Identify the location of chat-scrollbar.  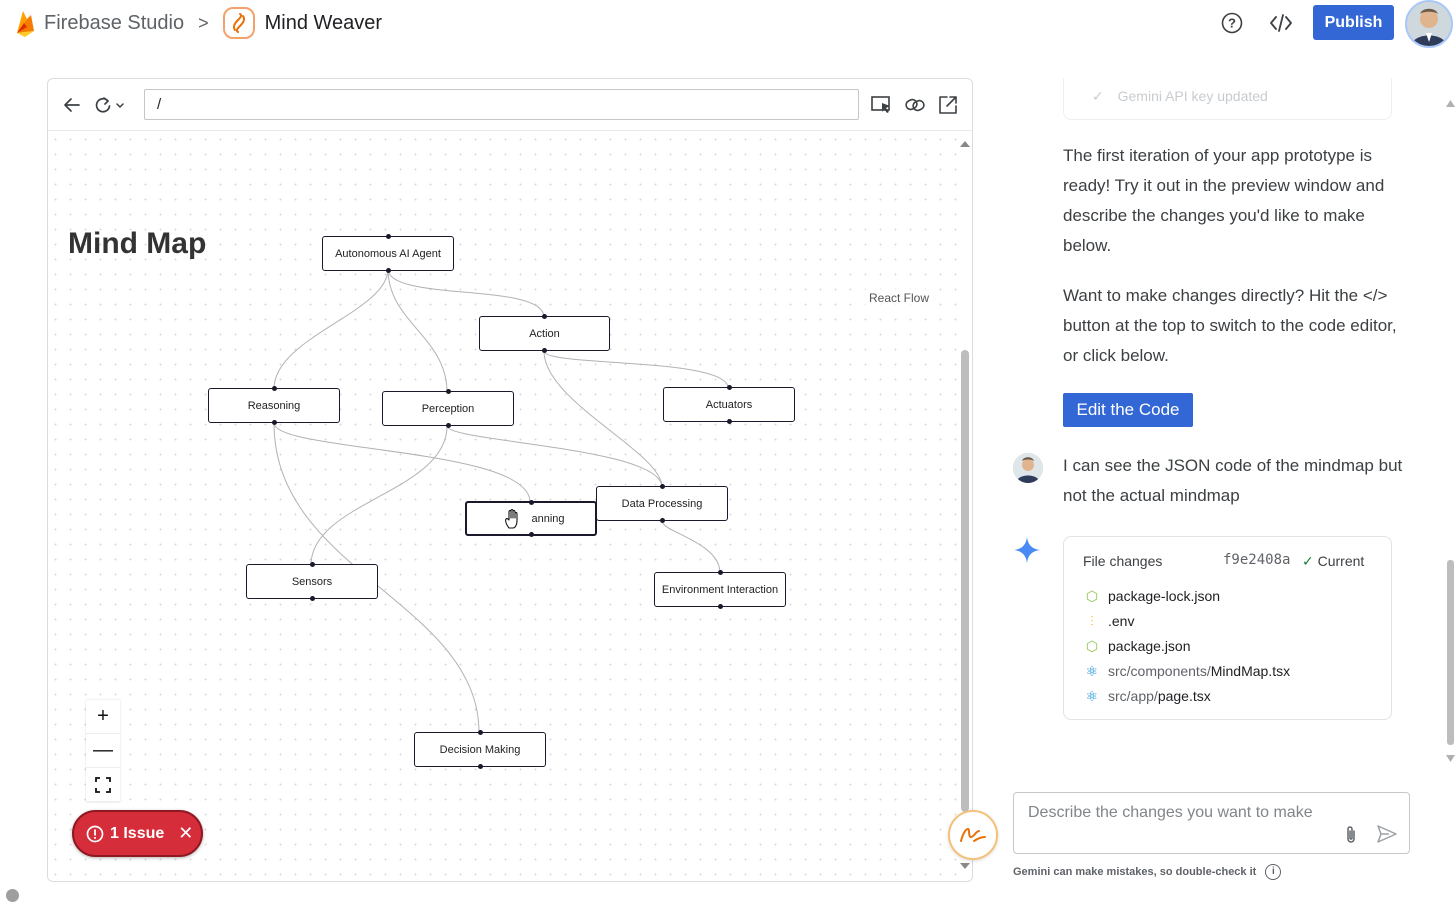
(1450, 430).